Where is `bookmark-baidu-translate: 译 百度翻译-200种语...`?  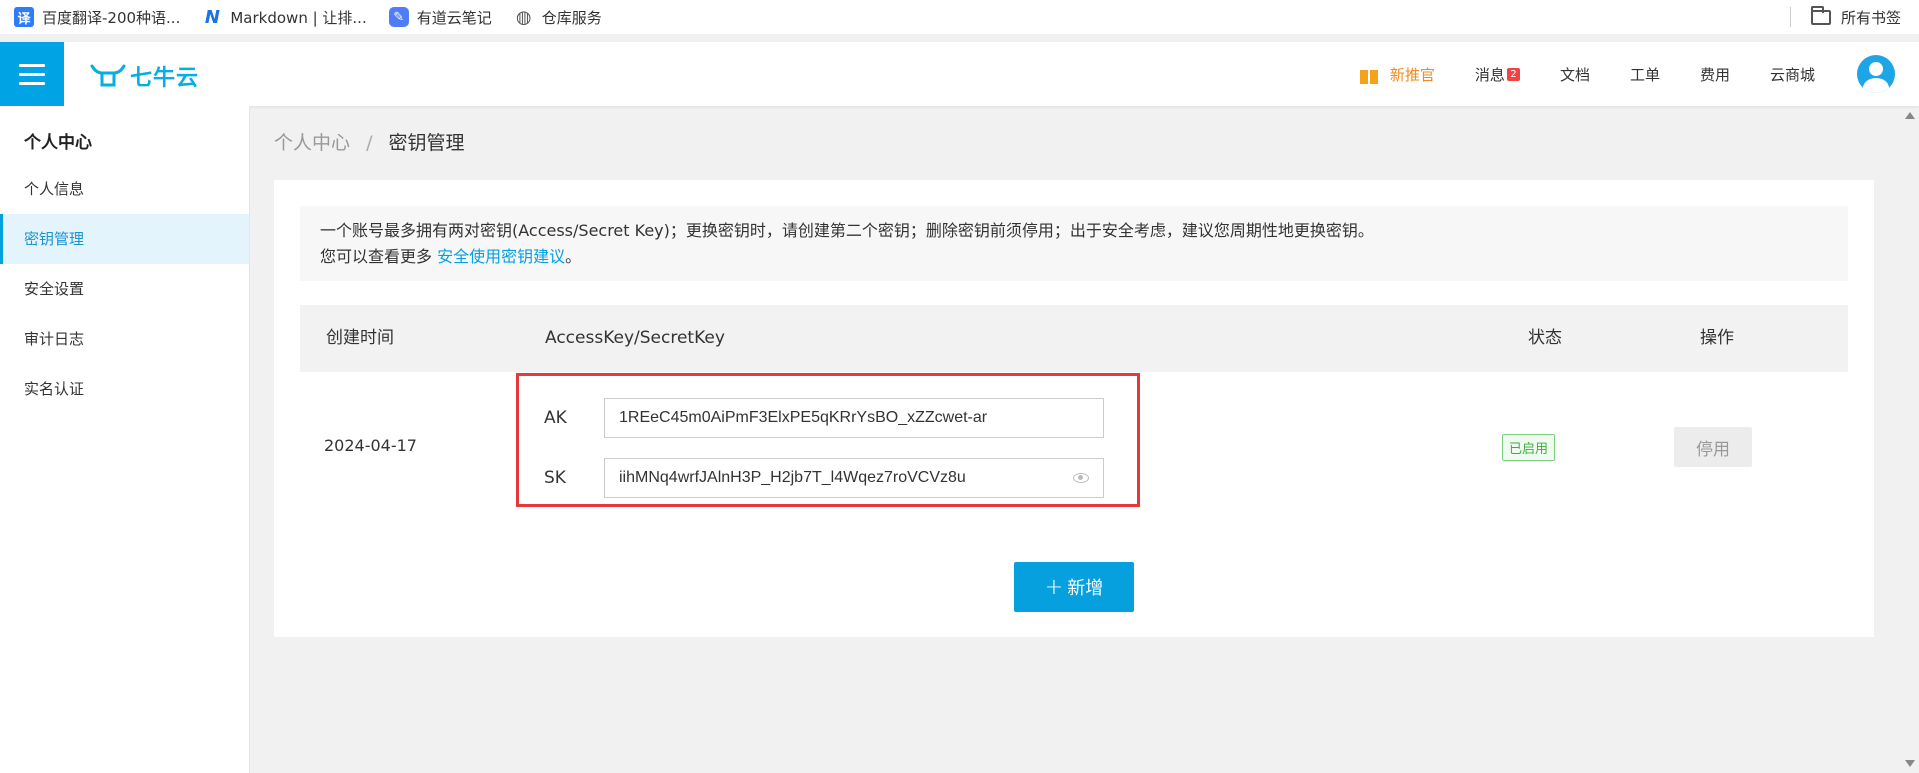 bookmark-baidu-translate: 译 百度翻译-200种语... is located at coordinates (97, 17).